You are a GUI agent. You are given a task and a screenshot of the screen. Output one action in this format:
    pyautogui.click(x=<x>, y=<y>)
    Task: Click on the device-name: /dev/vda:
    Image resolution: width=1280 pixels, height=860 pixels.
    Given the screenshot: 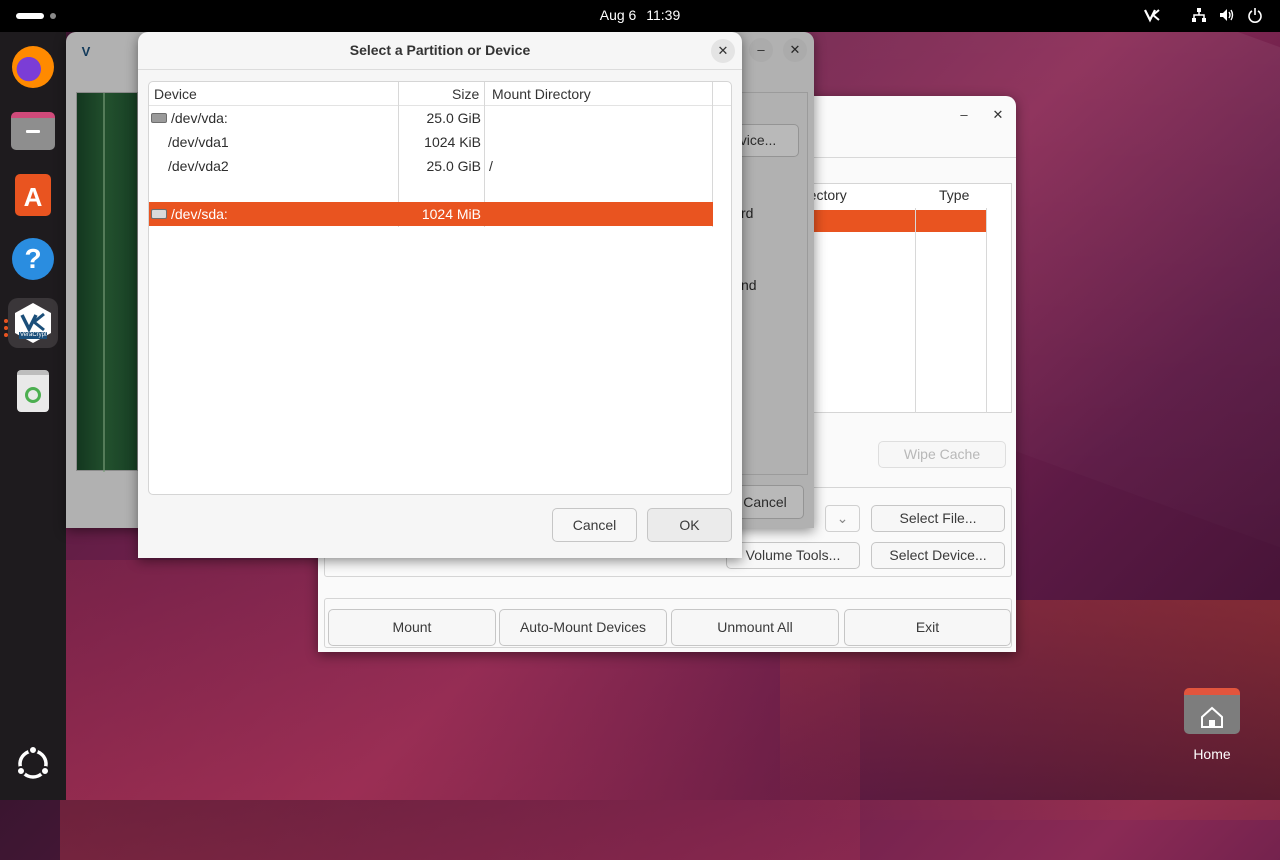 What is the action you would take?
    pyautogui.click(x=199, y=118)
    